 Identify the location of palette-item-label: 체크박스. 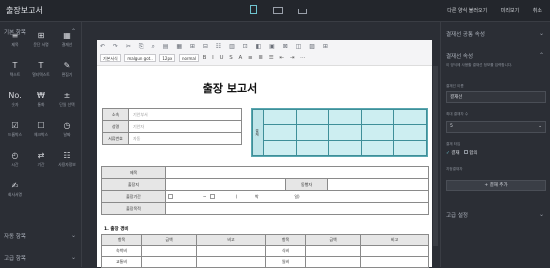
(41, 134).